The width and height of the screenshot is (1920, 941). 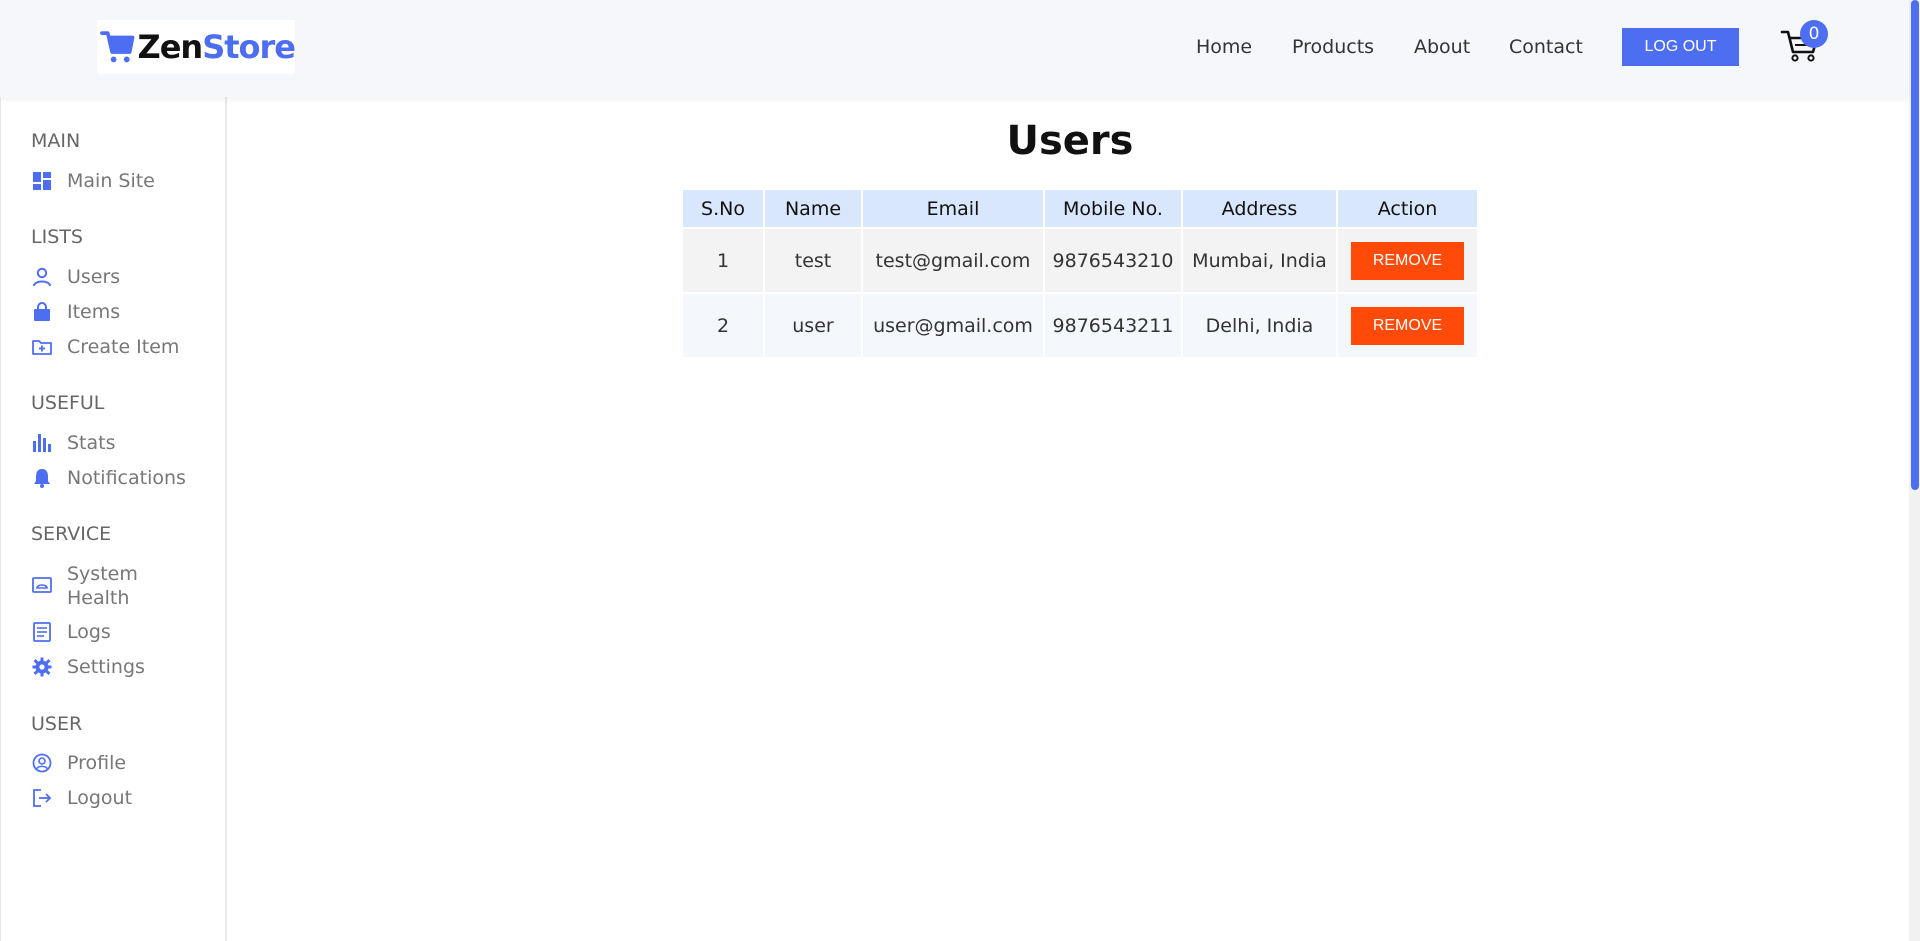 I want to click on document-icon, so click(x=42, y=632).